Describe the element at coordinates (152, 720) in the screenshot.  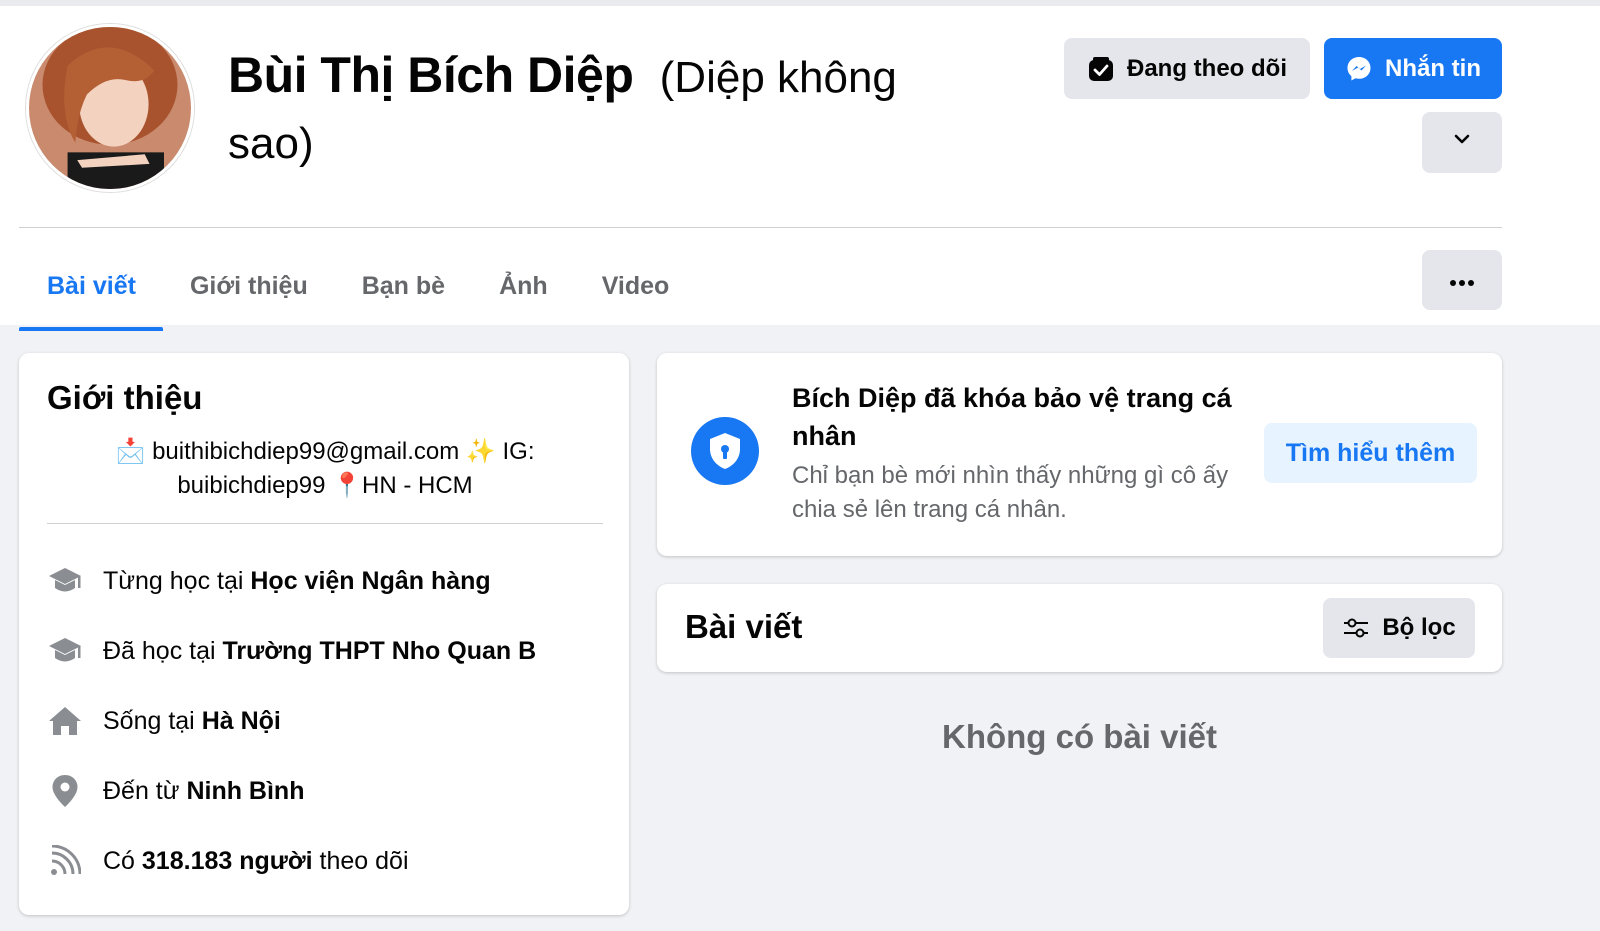
I see `info-prefix: Sống tại` at that location.